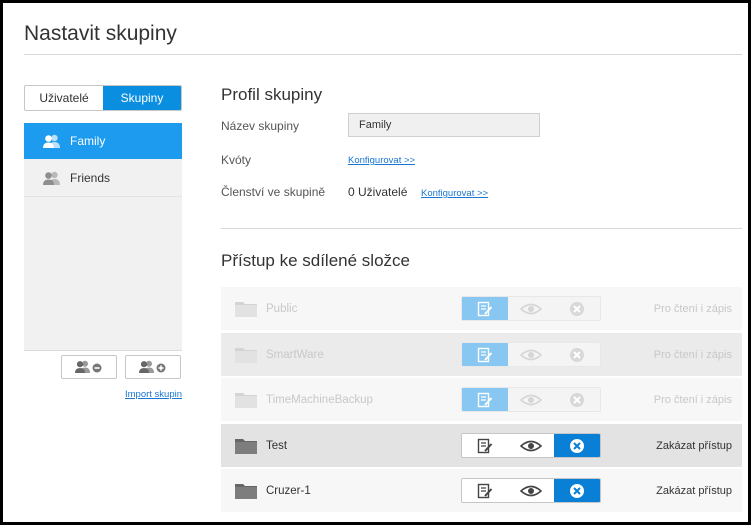 The width and height of the screenshot is (751, 525). Describe the element at coordinates (90, 177) in the screenshot. I see `group-label: Friends` at that location.